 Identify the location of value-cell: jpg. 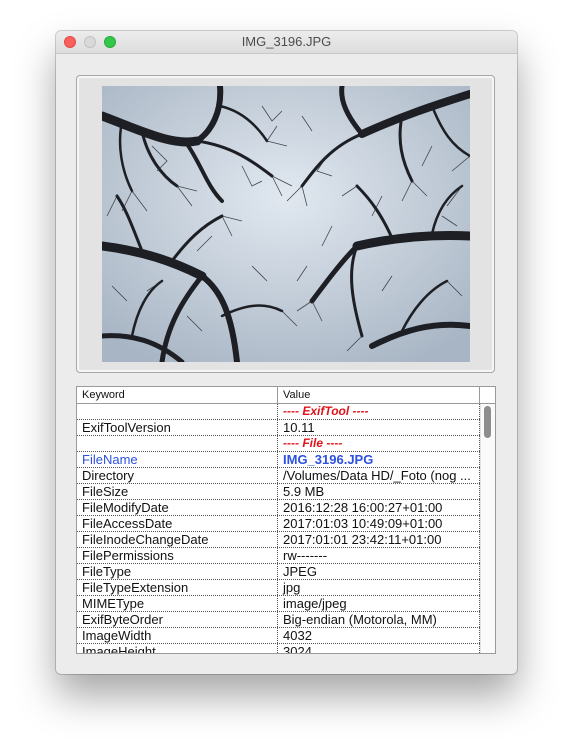
(379, 587).